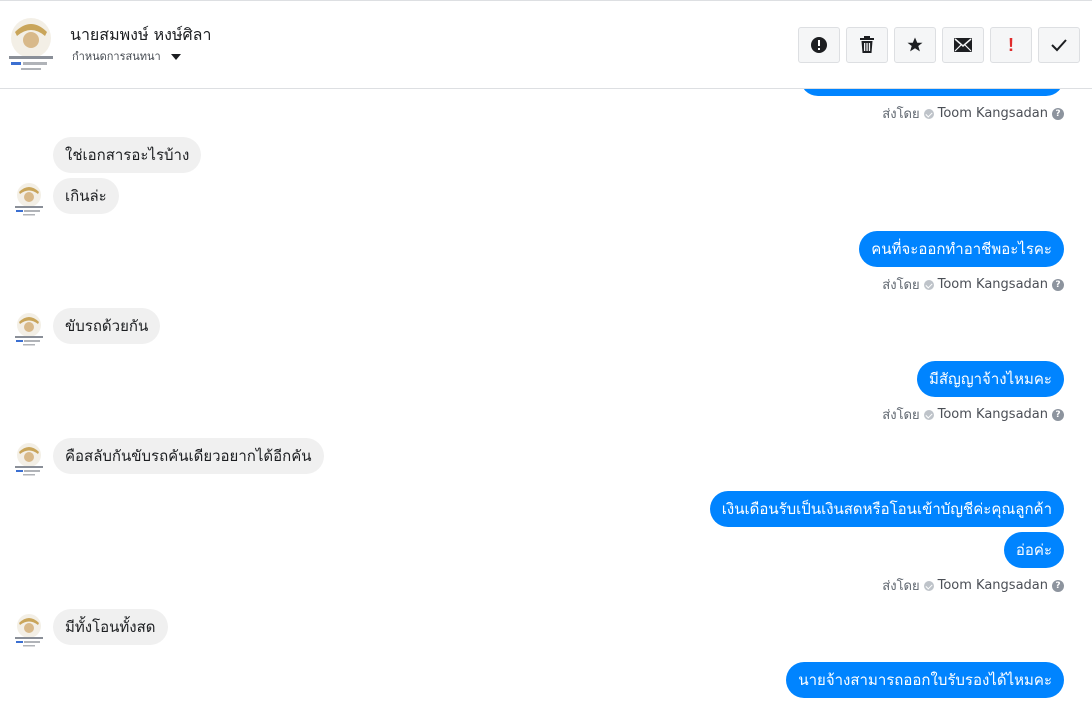 The width and height of the screenshot is (1092, 711). I want to click on outgoing-message: นายจ้างสามารถออกใบรับรองได้ไหมคะ, so click(925, 680).